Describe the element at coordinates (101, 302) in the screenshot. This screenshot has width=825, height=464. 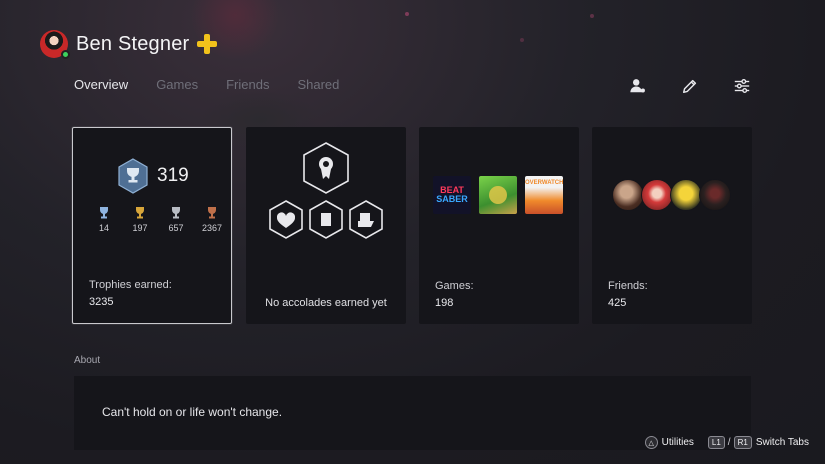
I see `trophies-total: 3235` at that location.